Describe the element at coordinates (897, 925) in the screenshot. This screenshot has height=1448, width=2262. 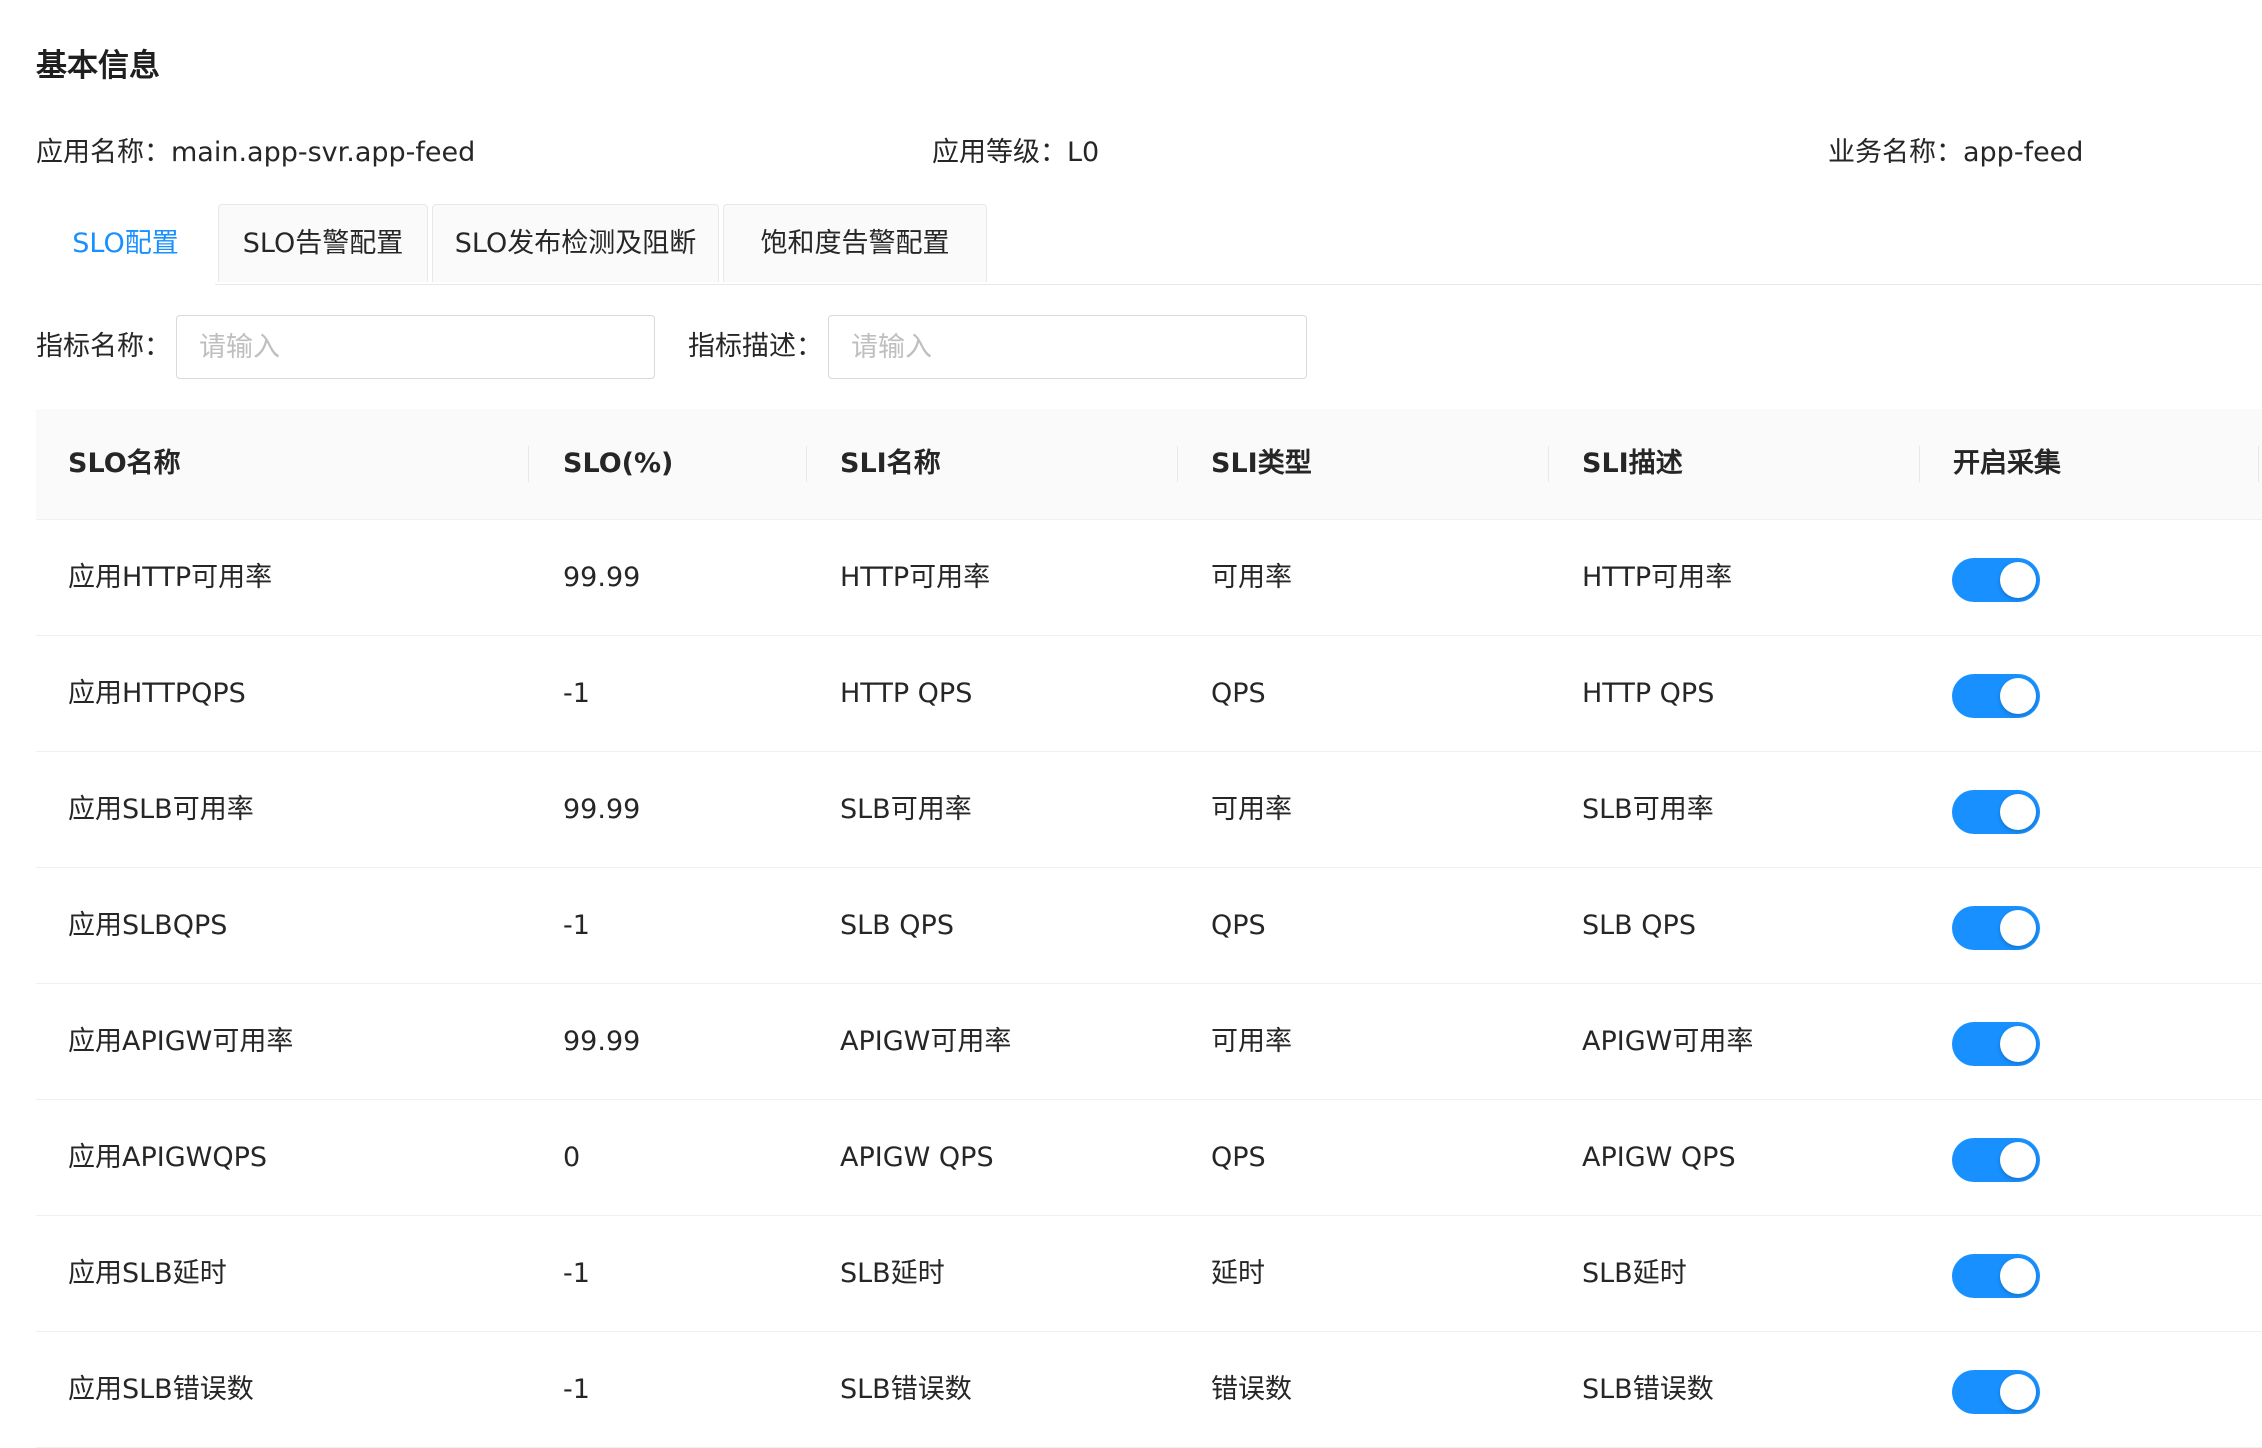
I see `cell-sli-name: SLB QPS` at that location.